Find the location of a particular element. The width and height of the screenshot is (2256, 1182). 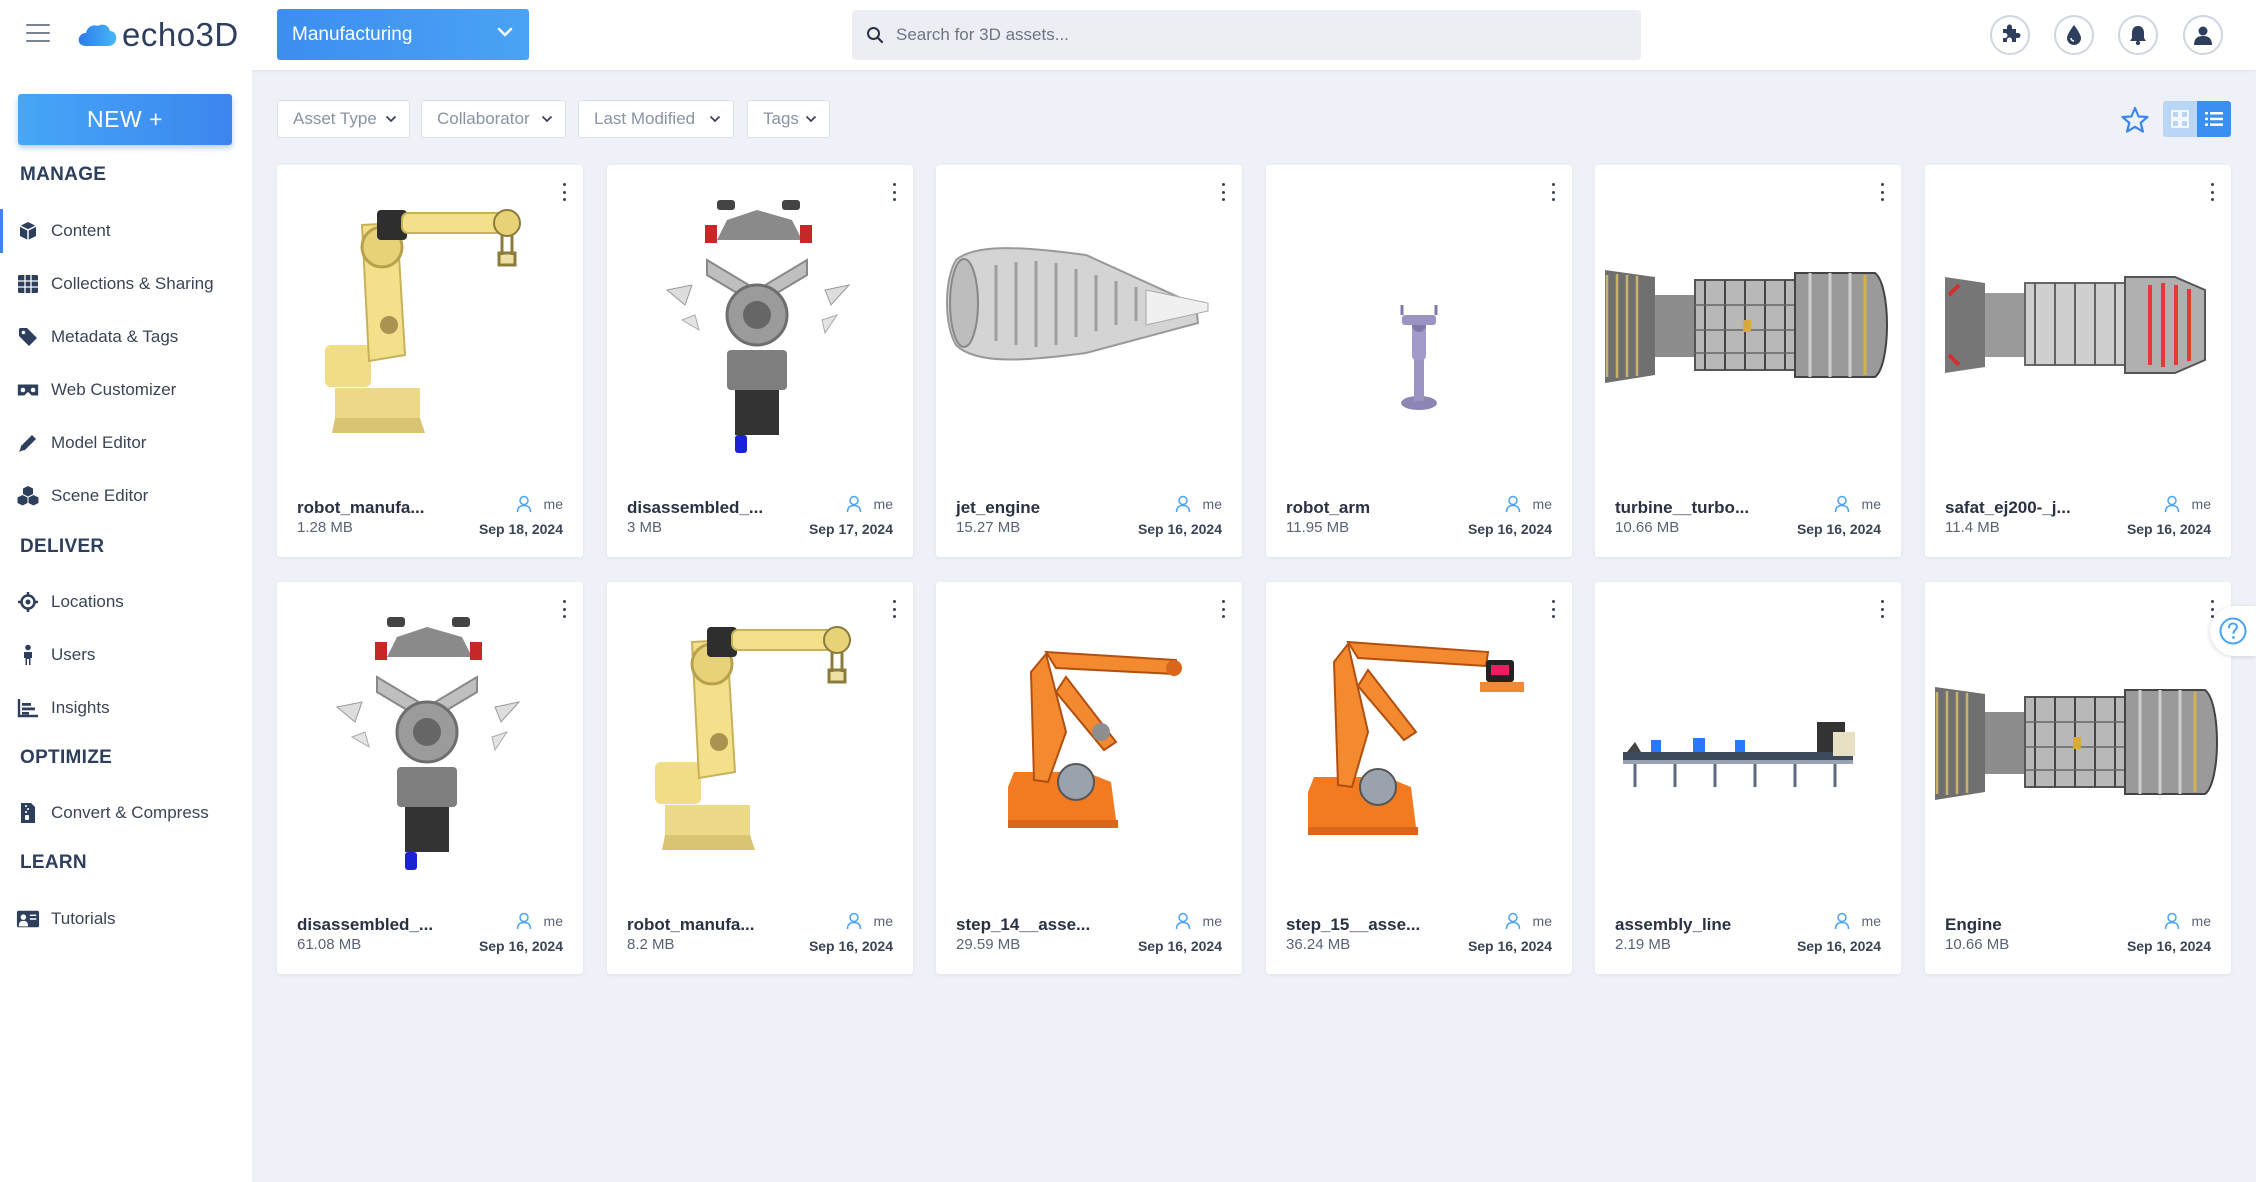

filter-asset-type: Asset Type is located at coordinates (343, 119).